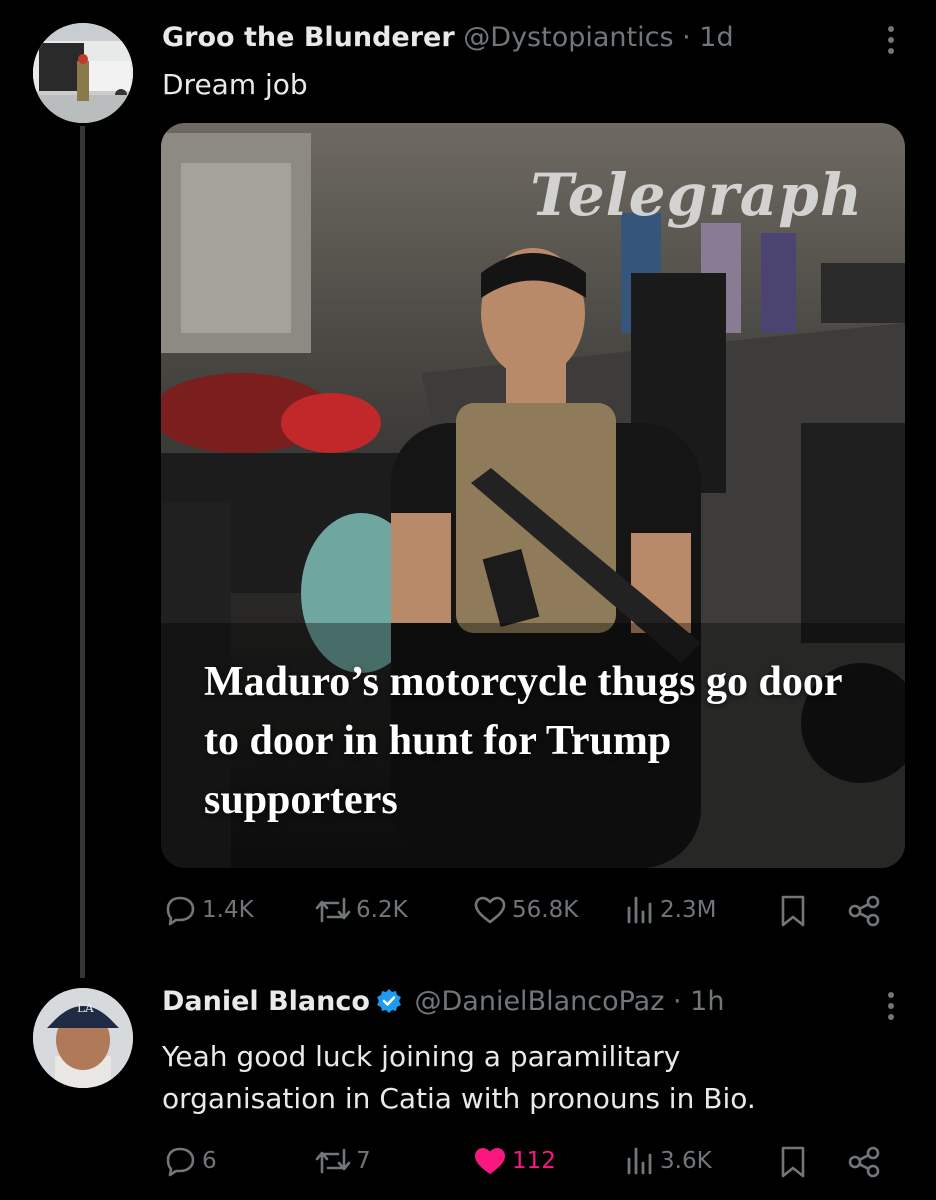  What do you see at coordinates (545, 910) in the screenshot?
I see `like-count: 56.8K` at bounding box center [545, 910].